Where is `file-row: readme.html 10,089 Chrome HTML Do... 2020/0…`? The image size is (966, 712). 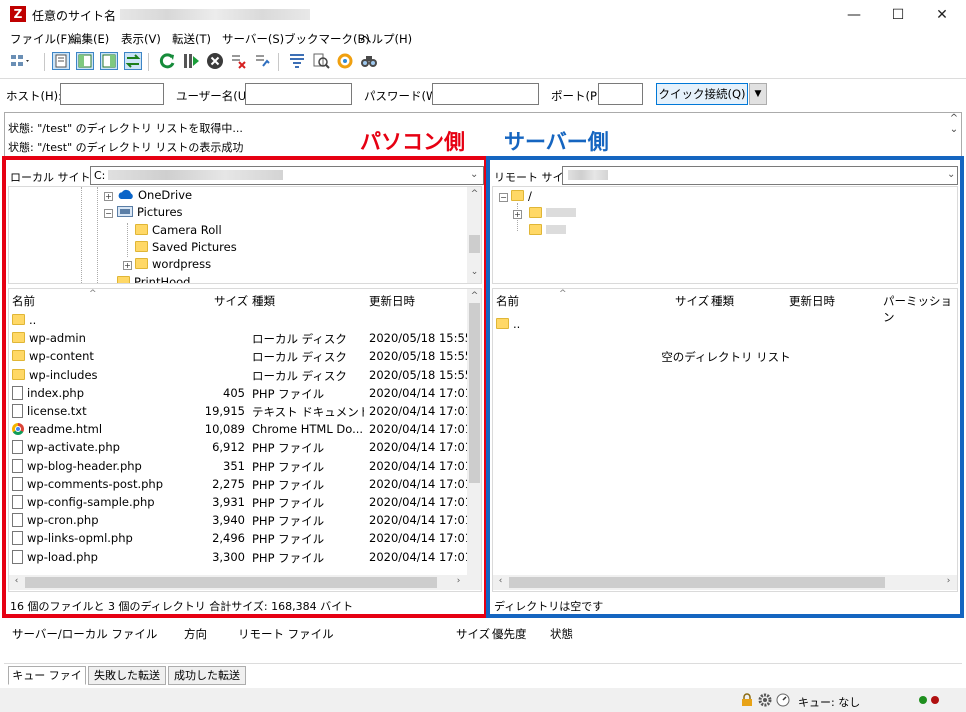
file-row: readme.html 10,089 Chrome HTML Do... 2020/0… is located at coordinates (238, 429).